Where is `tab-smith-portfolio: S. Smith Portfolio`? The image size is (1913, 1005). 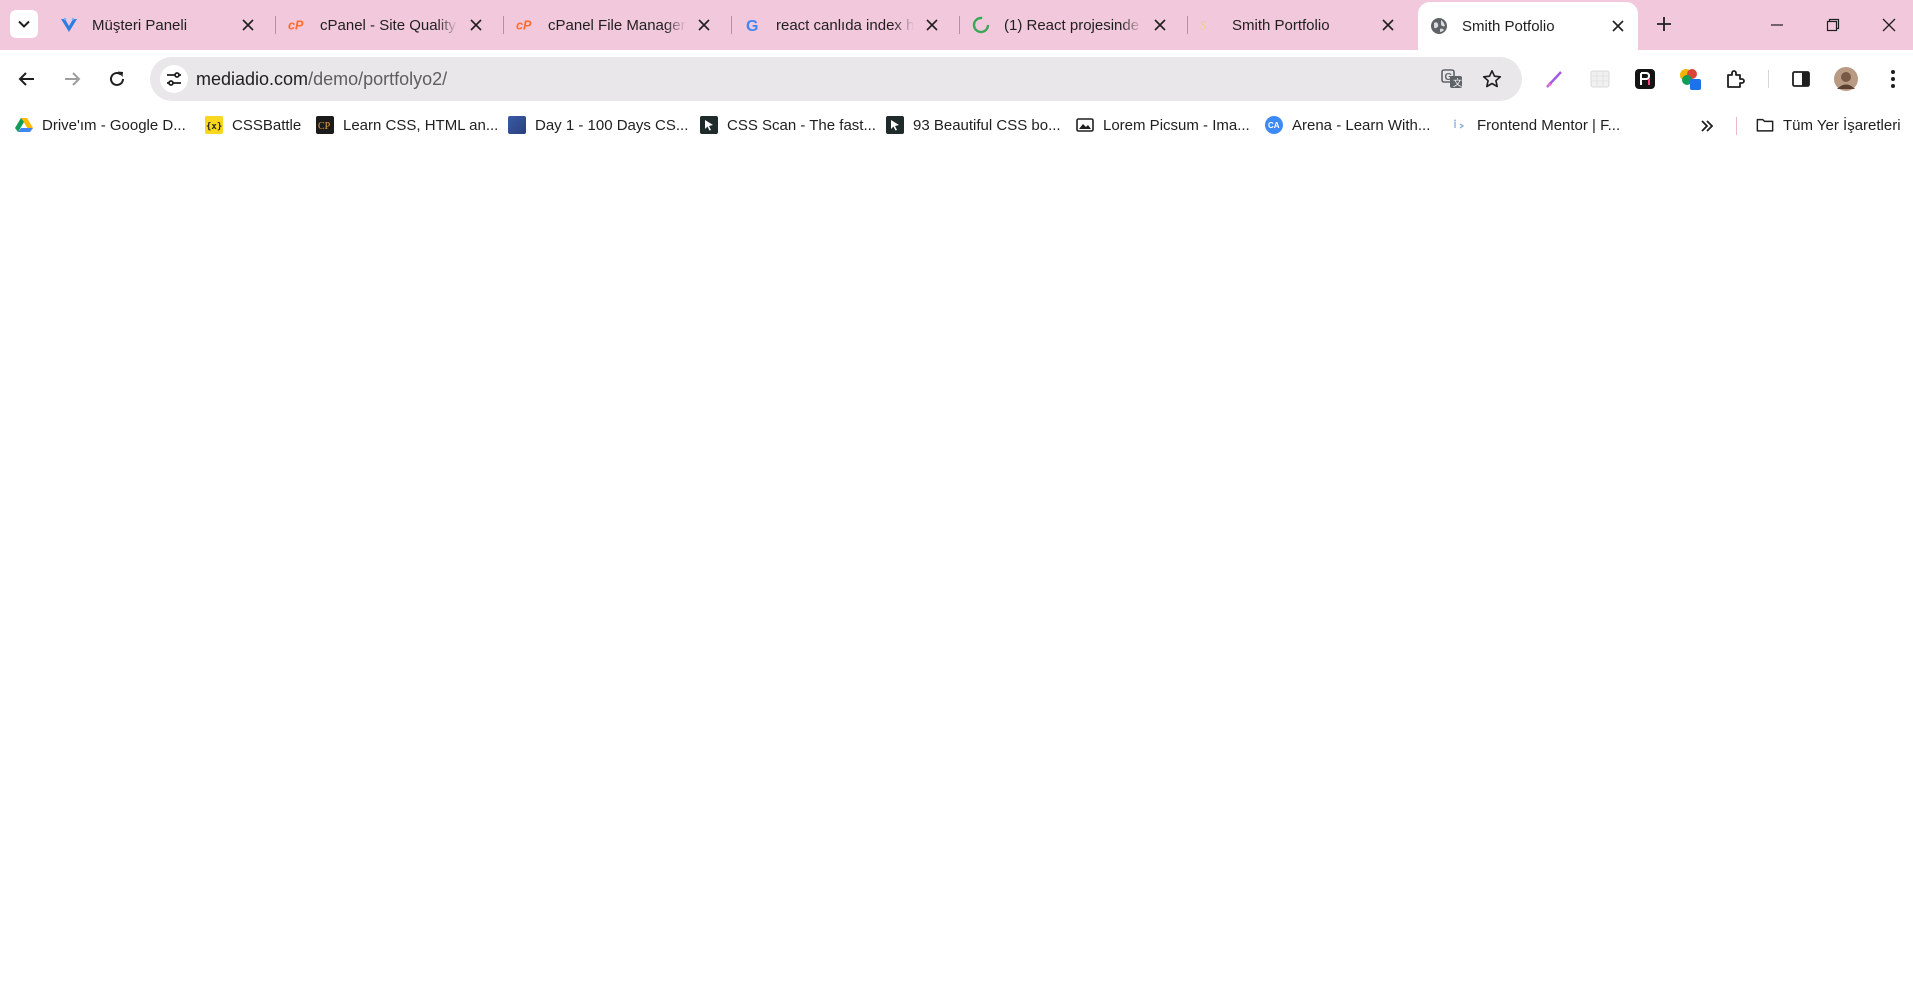 tab-smith-portfolio: S. Smith Portfolio is located at coordinates (1298, 25).